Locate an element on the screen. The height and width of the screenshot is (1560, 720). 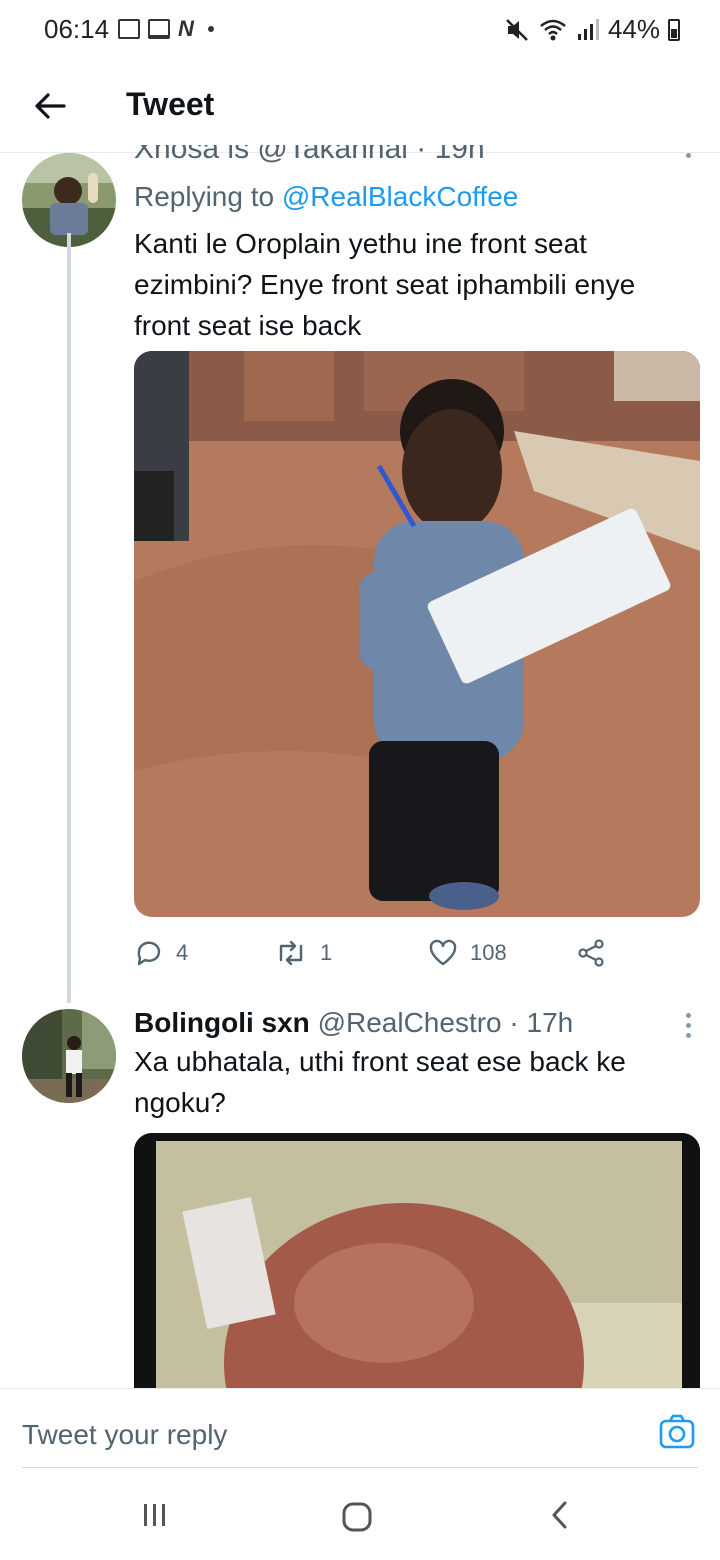
status-time: 06:14 is located at coordinates (77, 29).